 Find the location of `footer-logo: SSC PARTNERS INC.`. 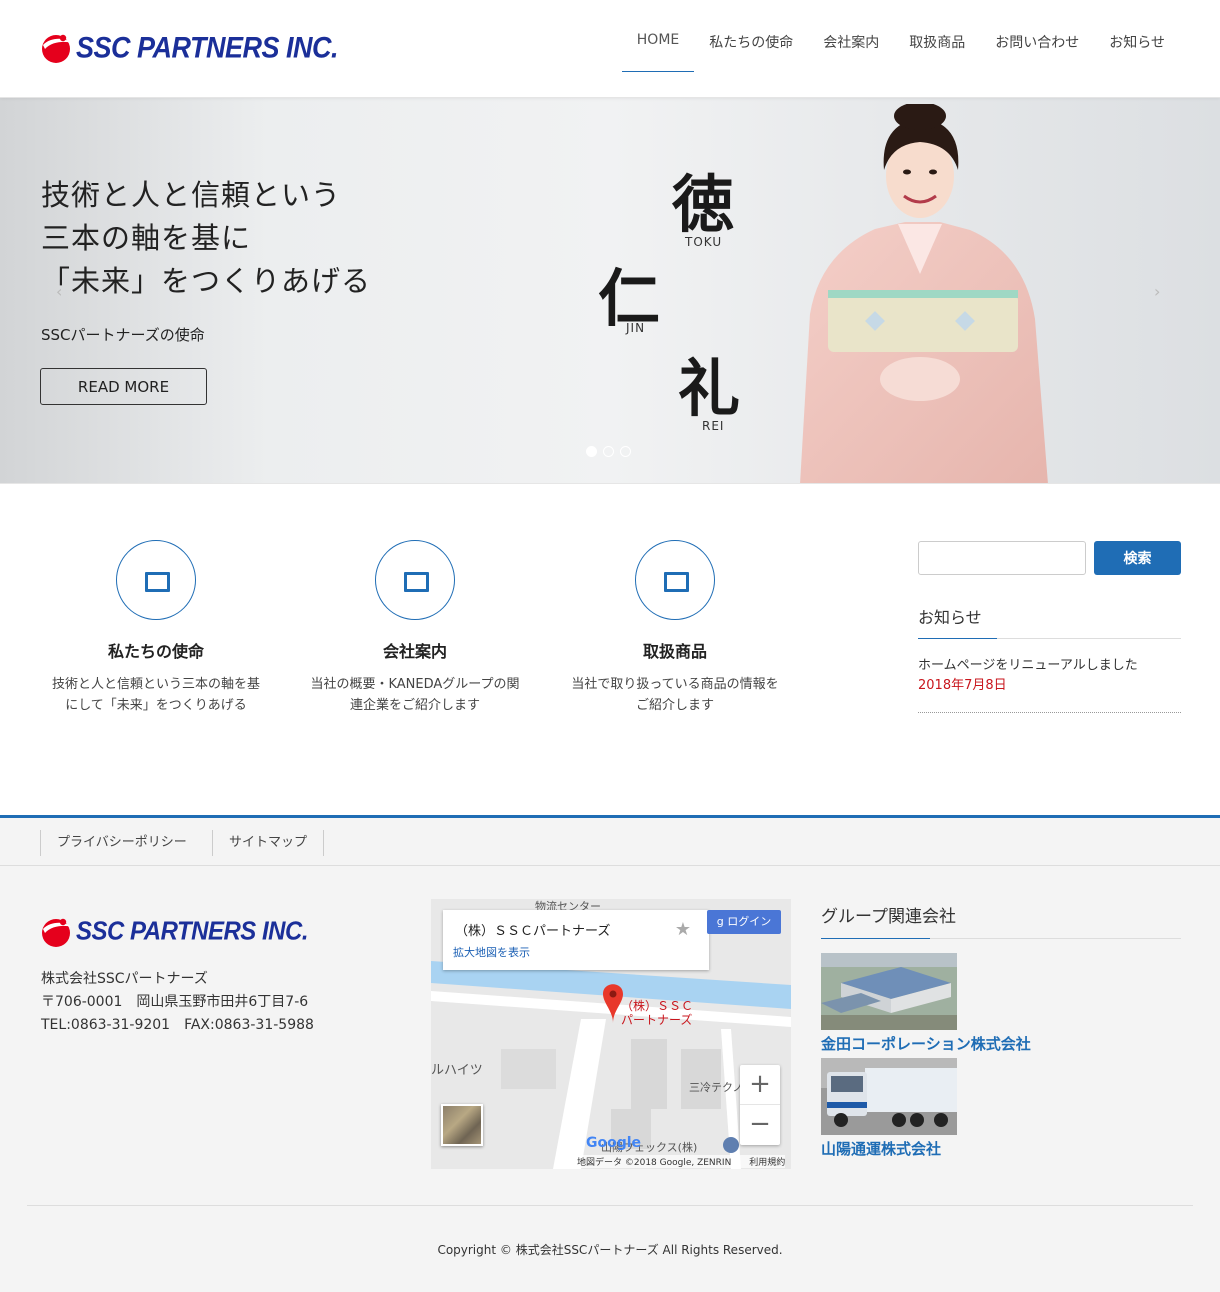

footer-logo: SSC PARTNERS INC. is located at coordinates (174, 932).